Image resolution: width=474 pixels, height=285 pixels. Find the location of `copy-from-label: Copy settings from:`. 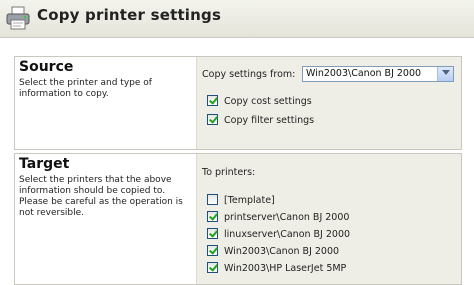

copy-from-label: Copy settings from: is located at coordinates (249, 74).